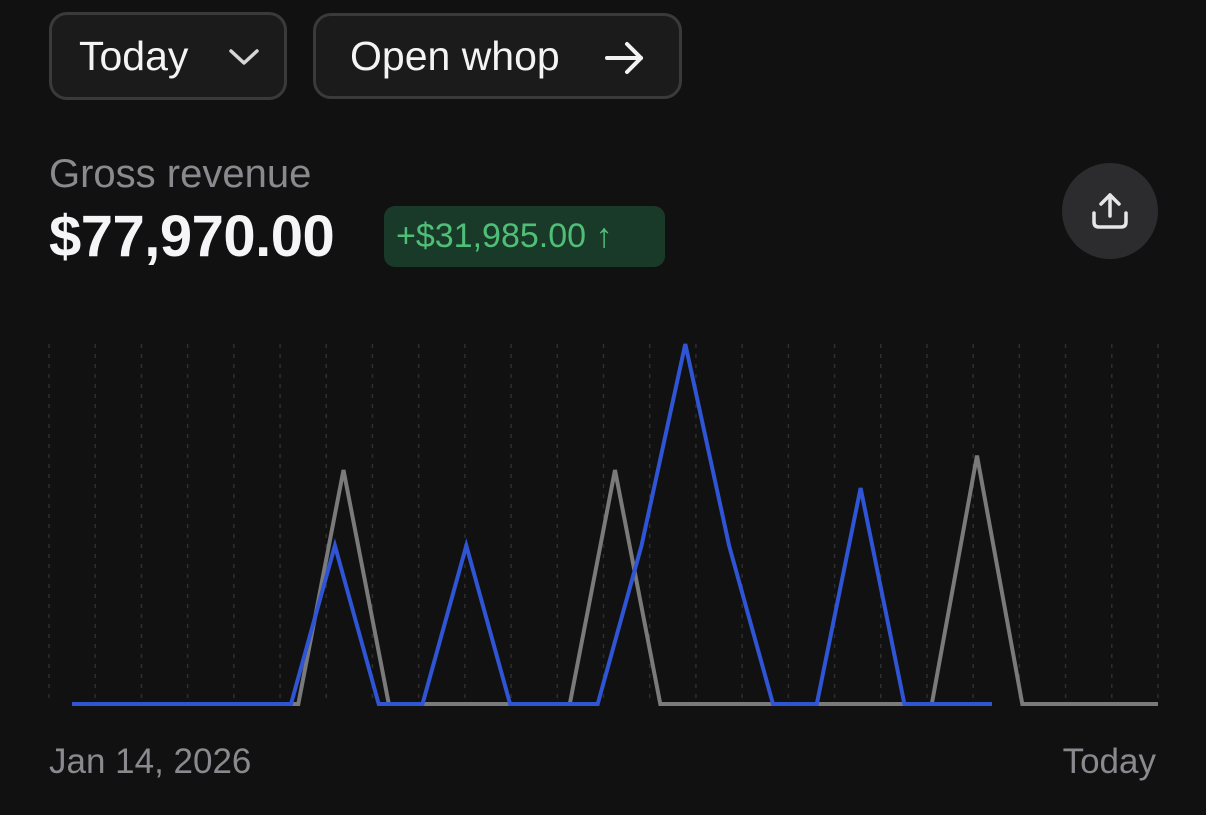 The image size is (1206, 815). Describe the element at coordinates (180, 174) in the screenshot. I see `metric-label: Gross revenue` at that location.